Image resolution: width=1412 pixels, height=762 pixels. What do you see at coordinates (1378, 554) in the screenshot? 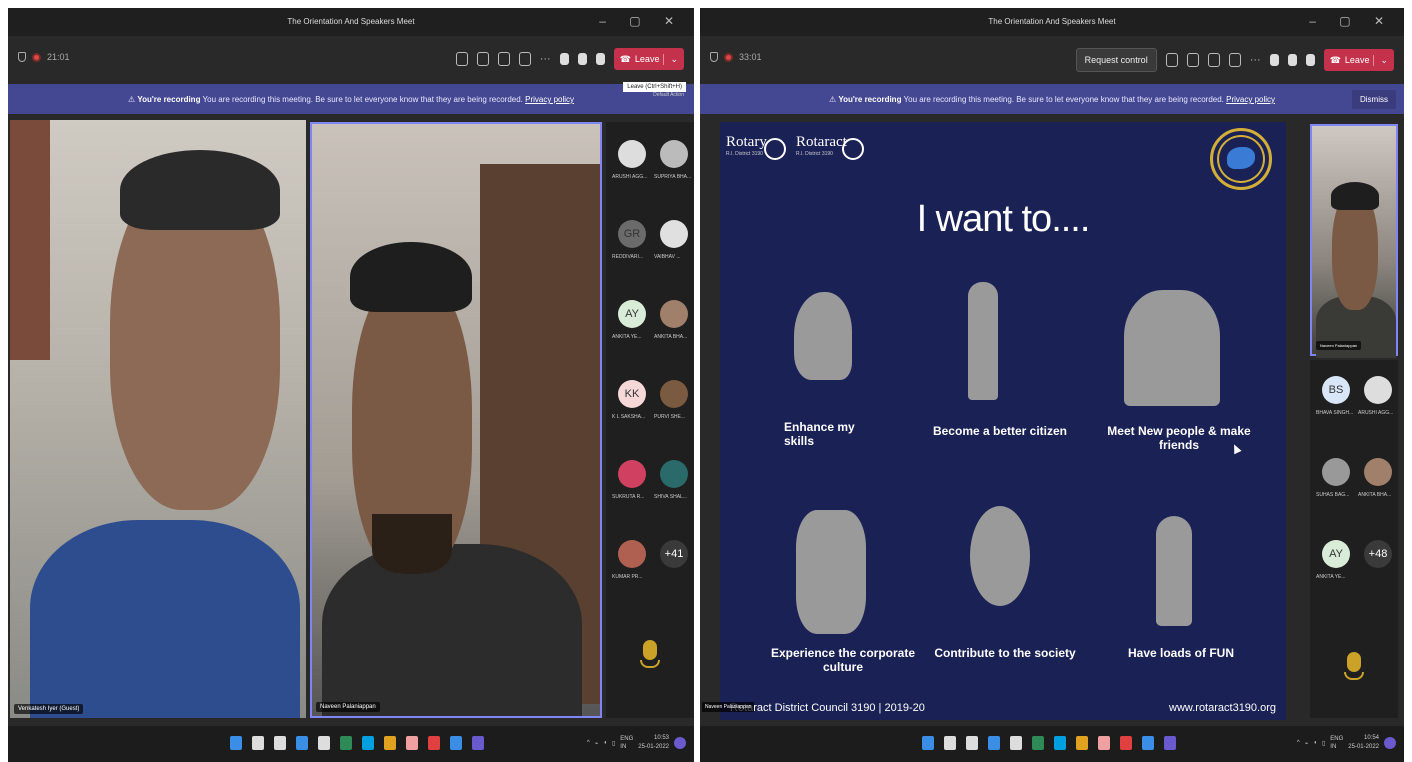
I see `participant-avatar: +48` at bounding box center [1378, 554].